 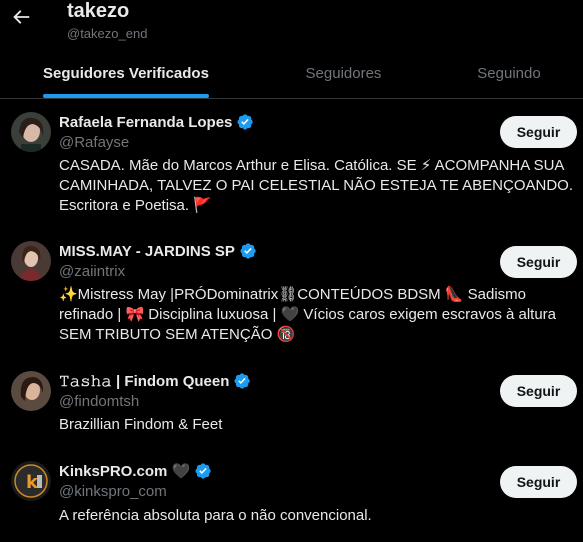 What do you see at coordinates (141, 424) in the screenshot?
I see `bio-line: Brazillian Findom & Feet` at bounding box center [141, 424].